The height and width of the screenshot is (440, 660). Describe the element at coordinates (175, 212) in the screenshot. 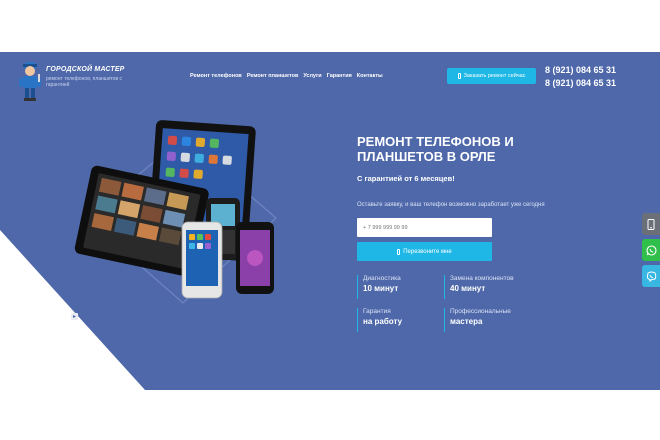

I see `devices-illustration` at that location.